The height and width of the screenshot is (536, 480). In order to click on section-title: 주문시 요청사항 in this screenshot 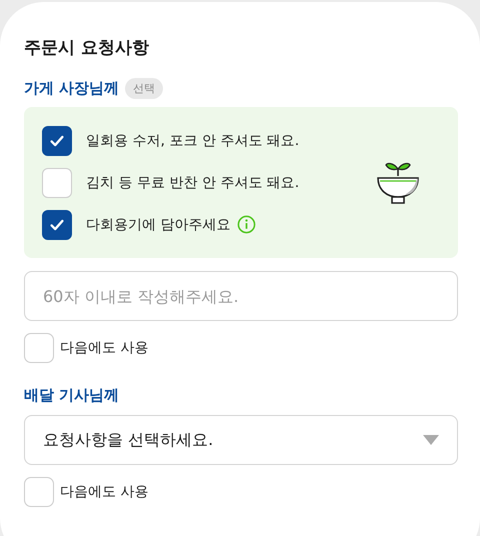, I will do `click(87, 48)`.